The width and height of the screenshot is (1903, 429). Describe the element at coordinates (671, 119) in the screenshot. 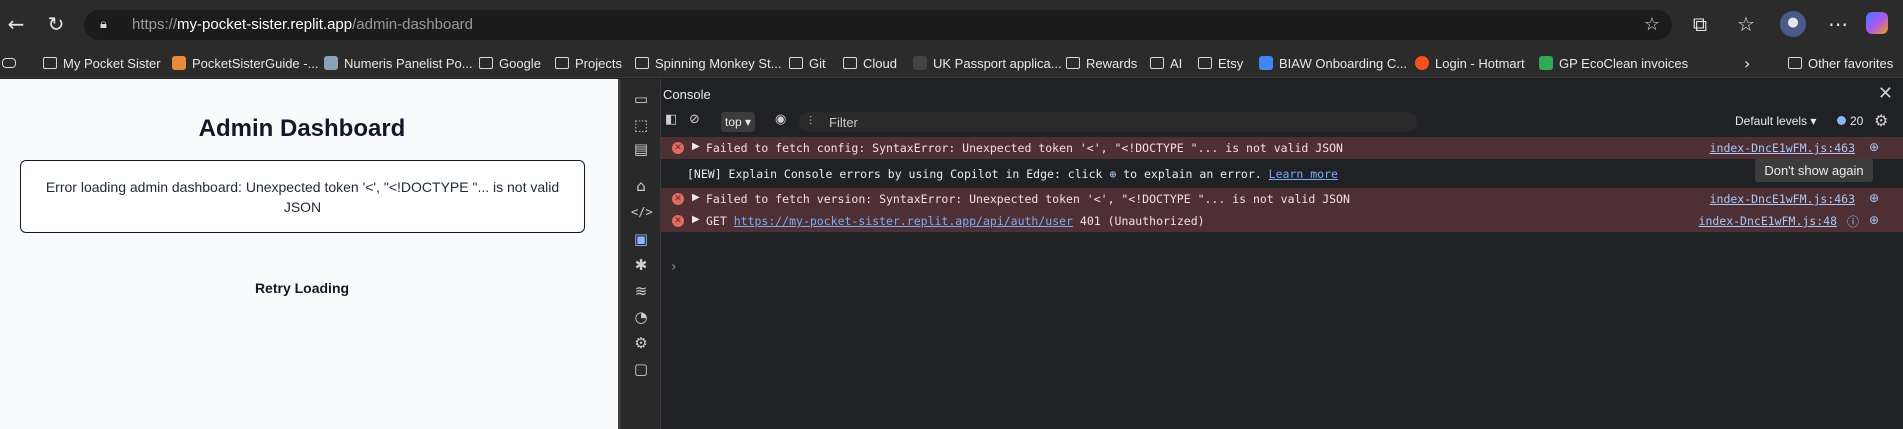

I see `sidebar-toggle-icon: ◧` at that location.